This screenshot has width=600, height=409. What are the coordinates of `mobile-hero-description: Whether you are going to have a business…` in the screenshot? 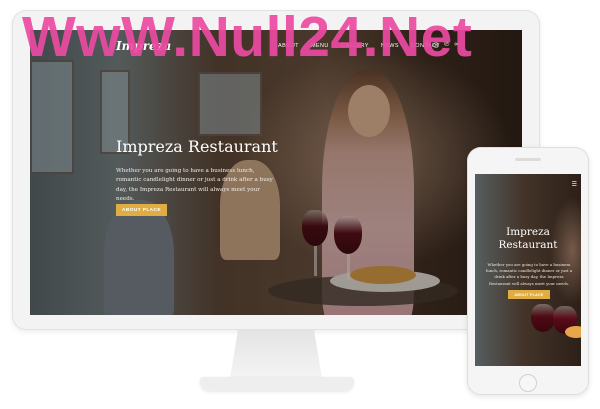 It's located at (529, 274).